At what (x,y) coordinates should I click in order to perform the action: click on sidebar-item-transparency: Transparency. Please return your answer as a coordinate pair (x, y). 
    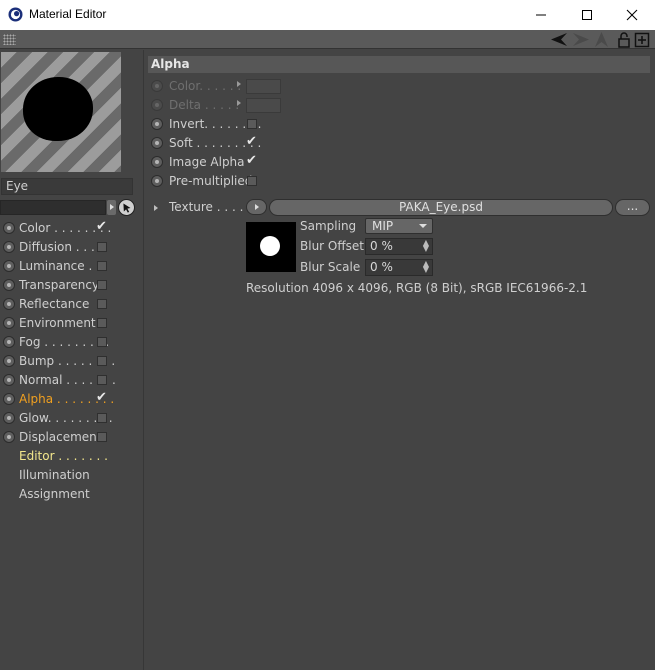
    Looking at the image, I should click on (70, 285).